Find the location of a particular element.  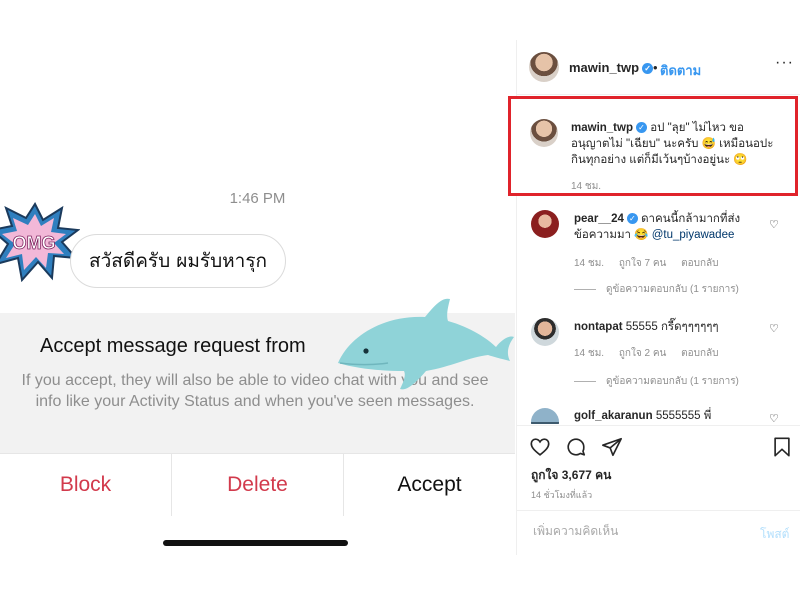

like-count: ถูกใจ 3,677 คน is located at coordinates (571, 475).